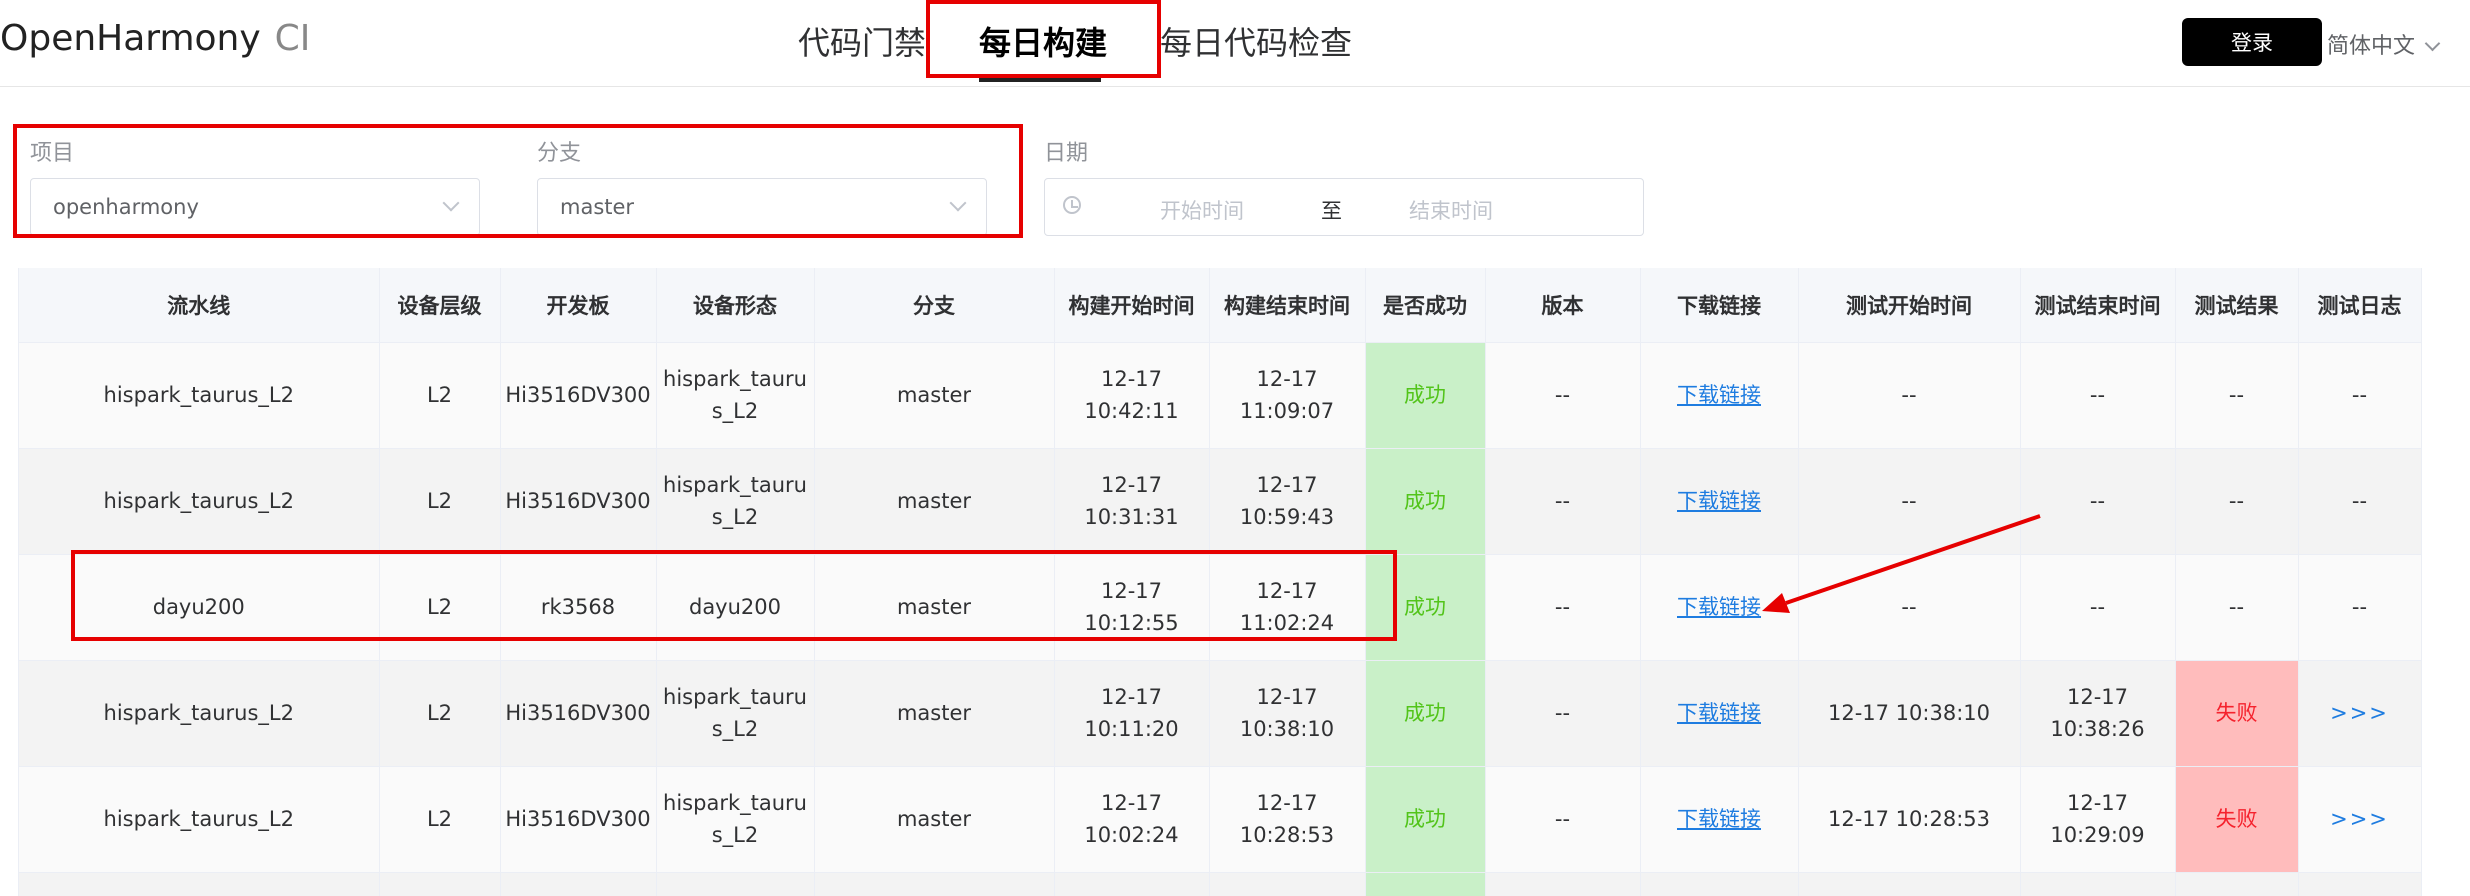  What do you see at coordinates (292, 38) in the screenshot?
I see `brand-suffix: CI` at bounding box center [292, 38].